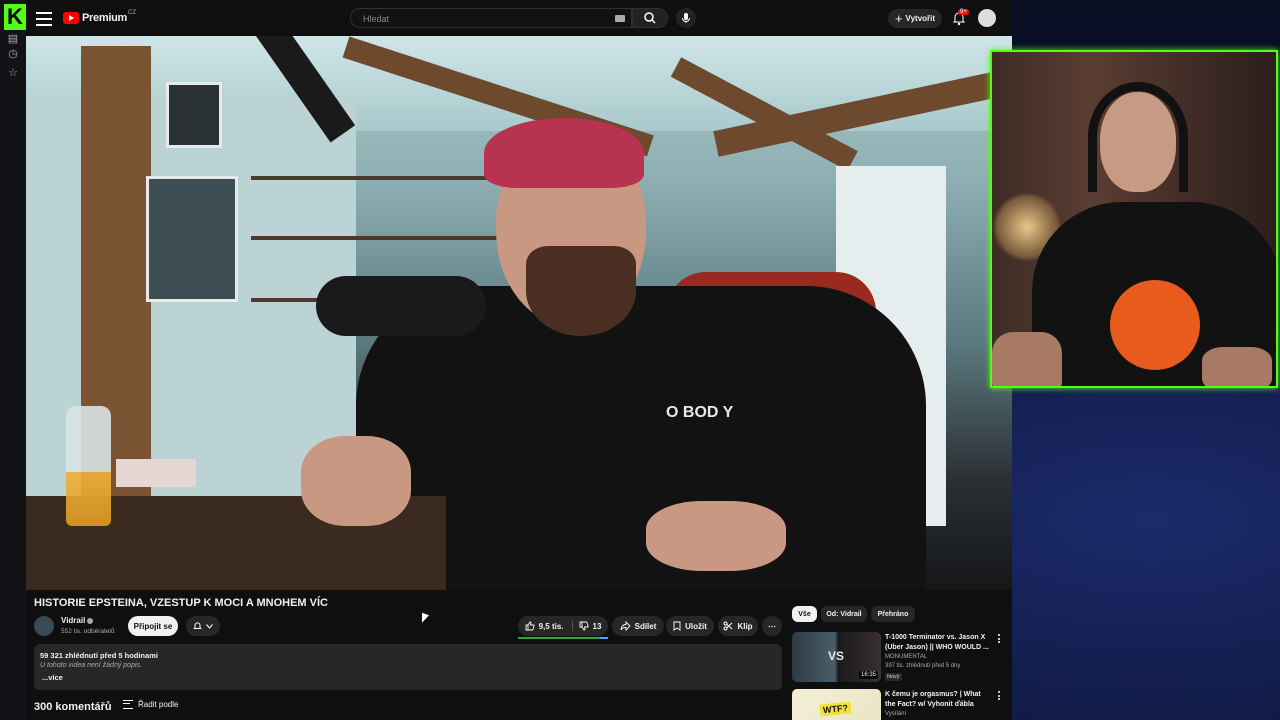 The height and width of the screenshot is (720, 1280). What do you see at coordinates (156, 473) in the screenshot?
I see `video-frame-keyboard` at bounding box center [156, 473].